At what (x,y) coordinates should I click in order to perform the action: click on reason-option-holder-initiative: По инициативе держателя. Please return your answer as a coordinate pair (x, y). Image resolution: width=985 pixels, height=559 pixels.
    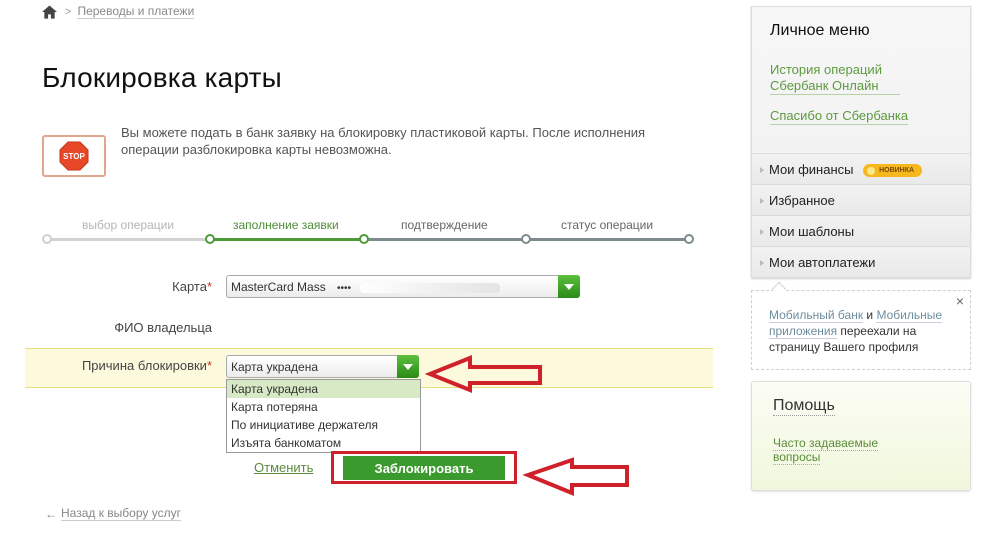
    Looking at the image, I should click on (323, 425).